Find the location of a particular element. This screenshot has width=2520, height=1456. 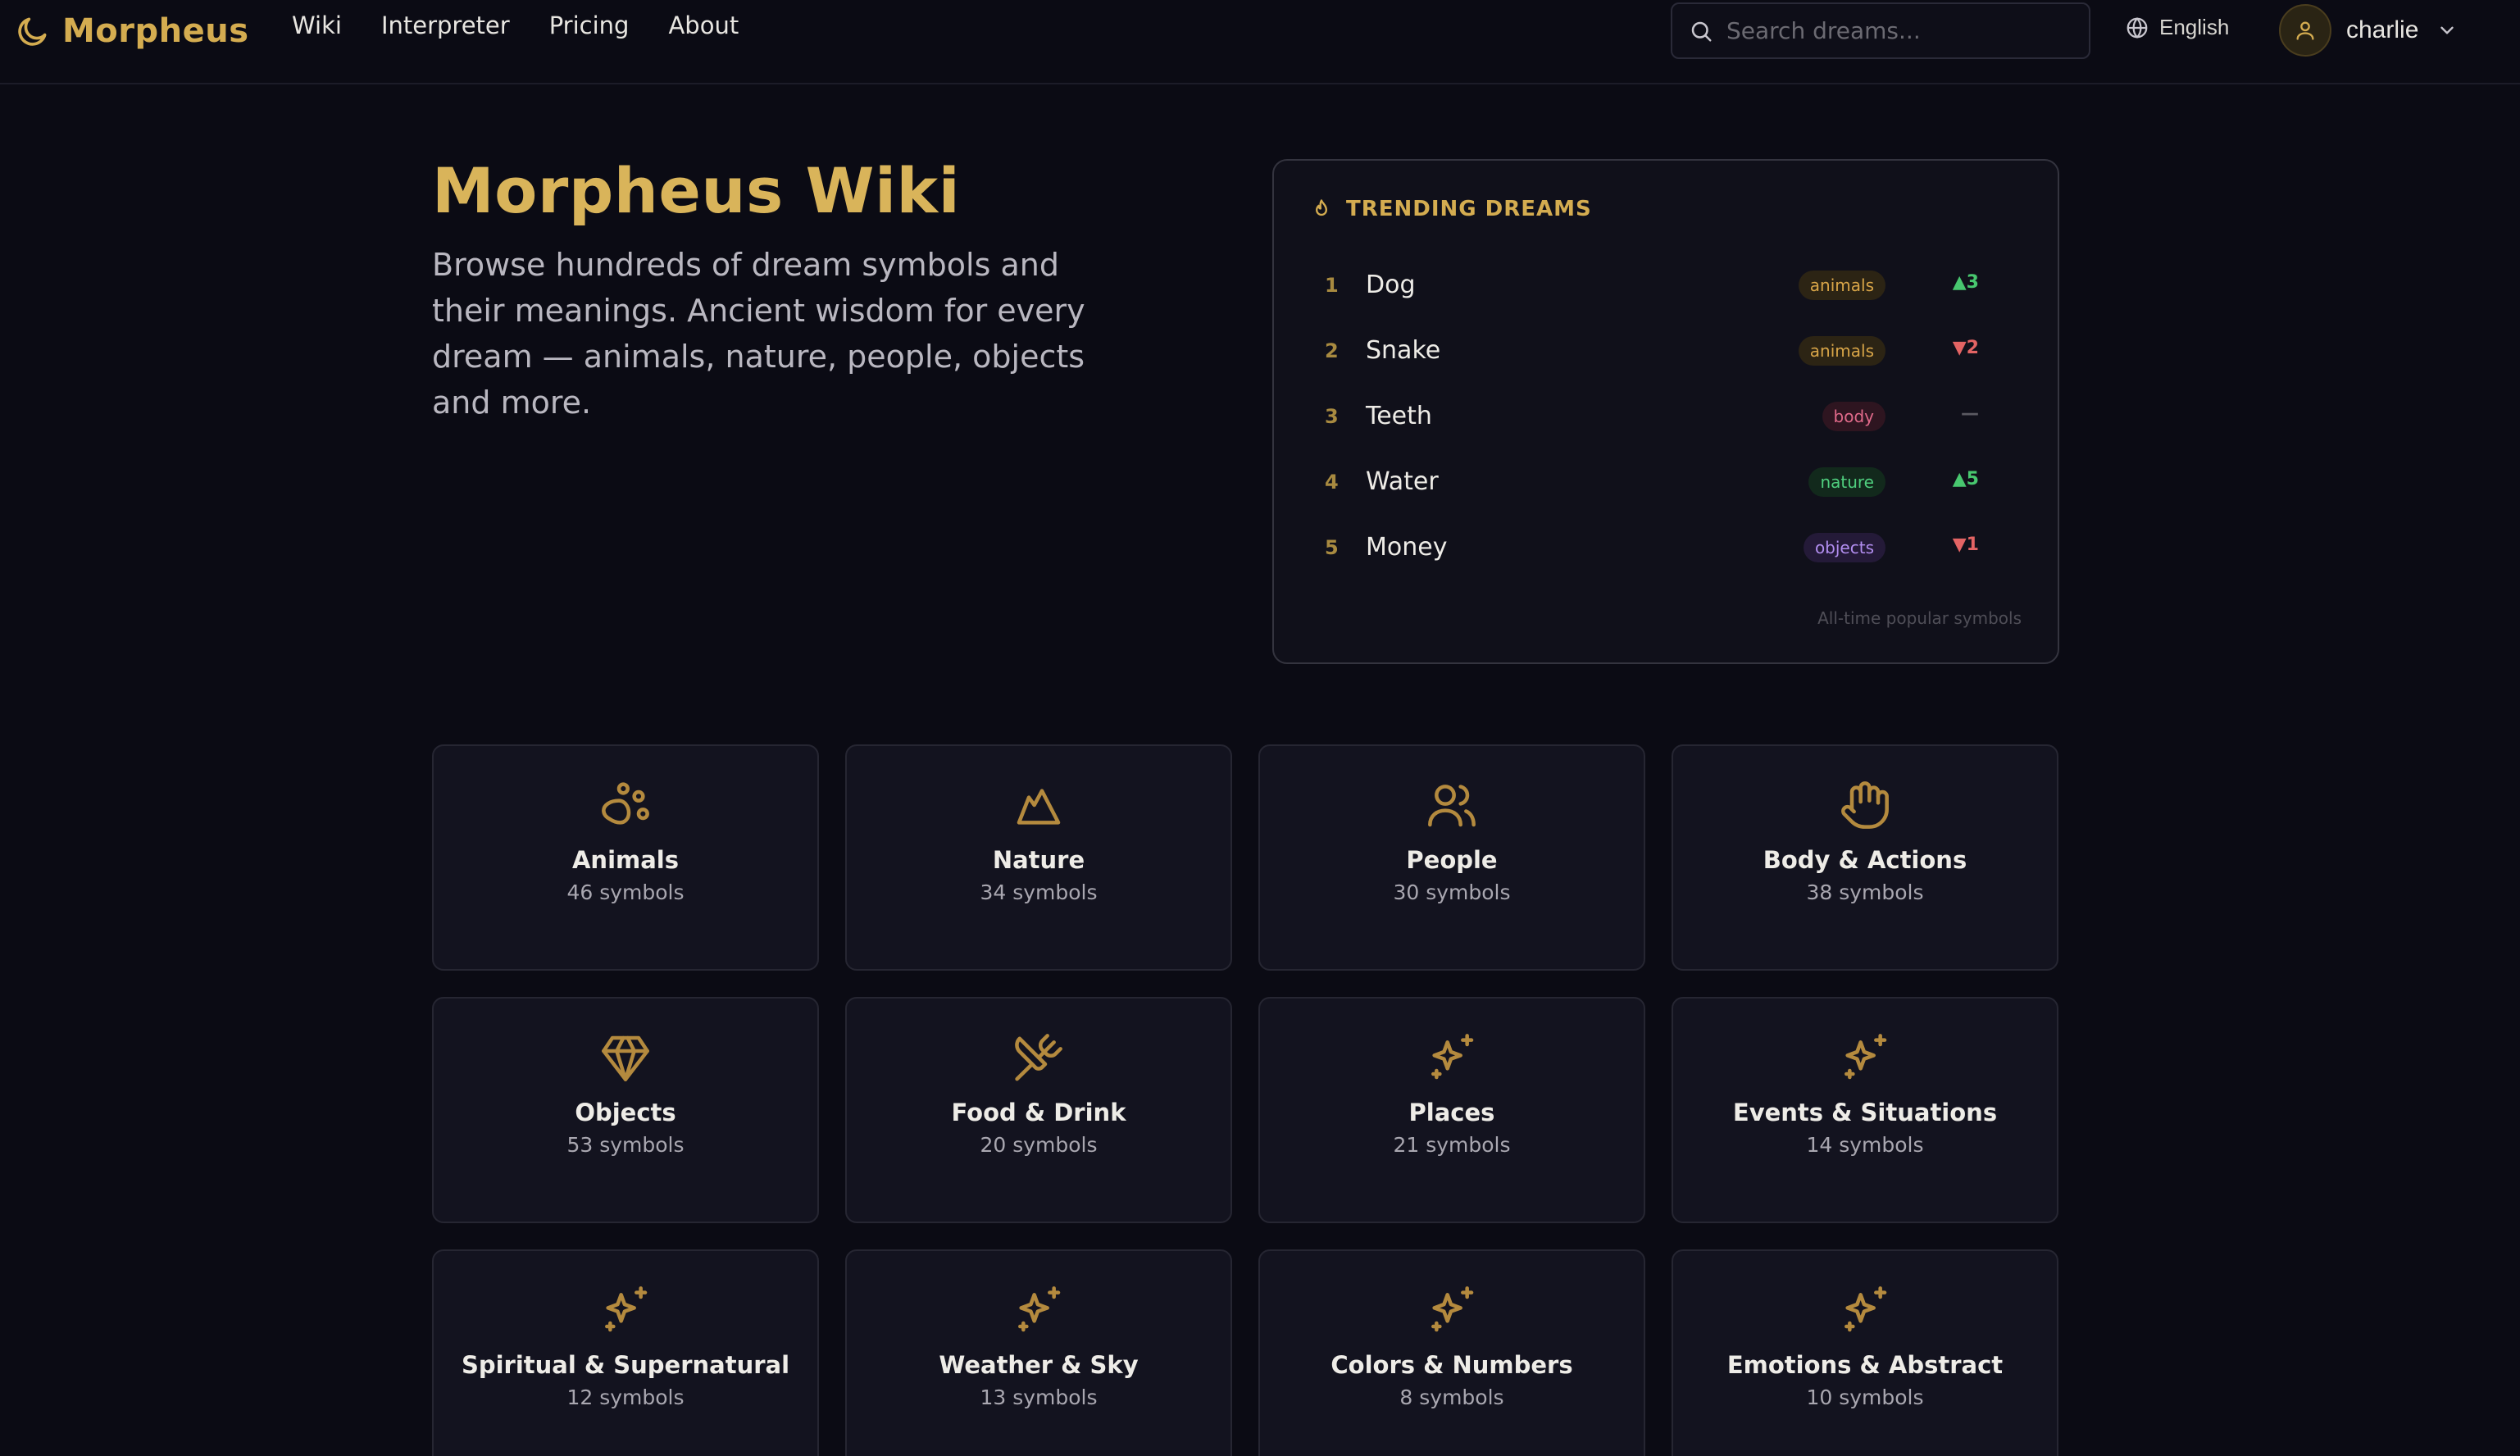

brand-name: Morpheus is located at coordinates (155, 31).